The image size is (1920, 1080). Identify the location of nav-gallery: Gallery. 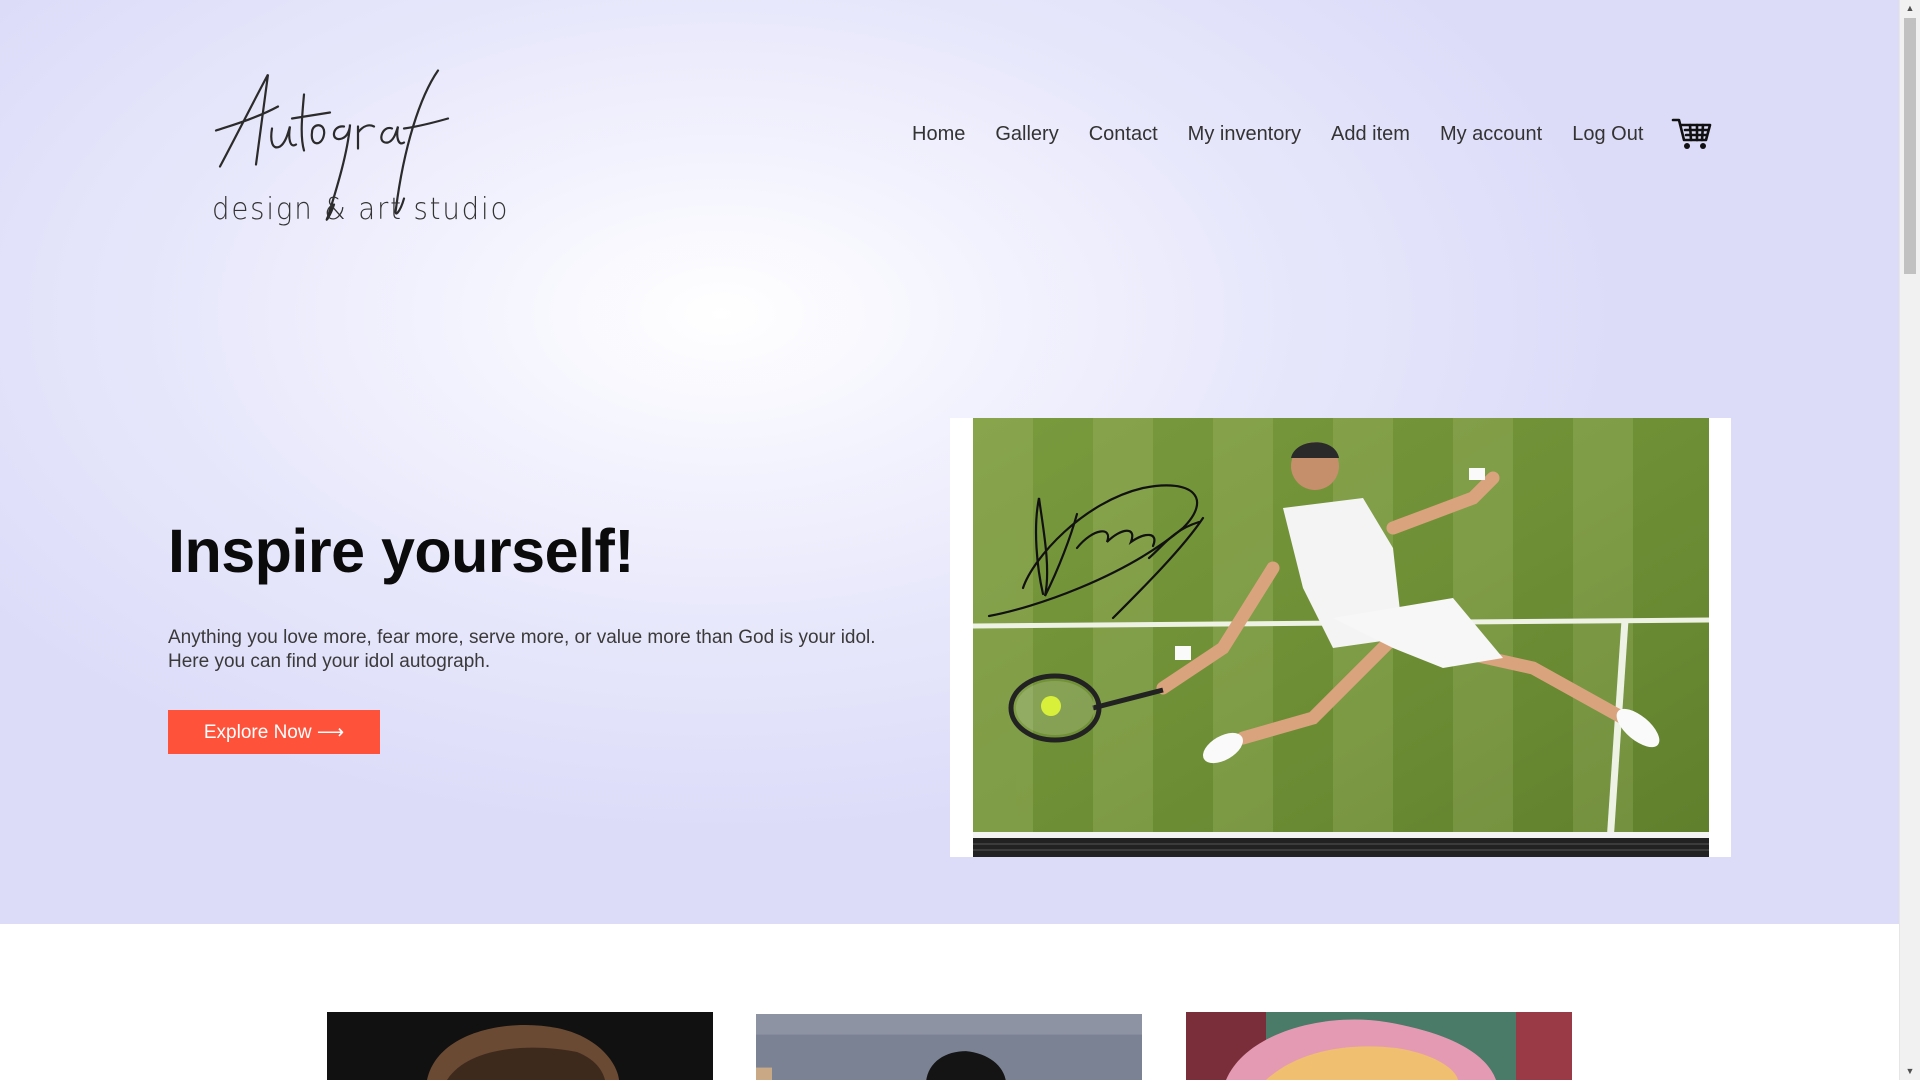
(1026, 134).